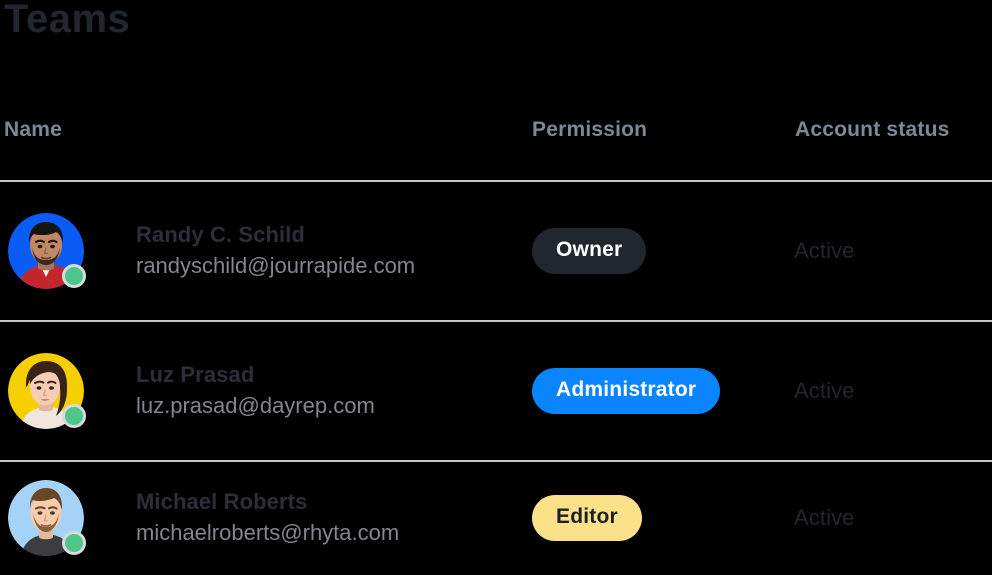  Describe the element at coordinates (255, 405) in the screenshot. I see `person-email: luz.prasad@dayrep.com` at that location.